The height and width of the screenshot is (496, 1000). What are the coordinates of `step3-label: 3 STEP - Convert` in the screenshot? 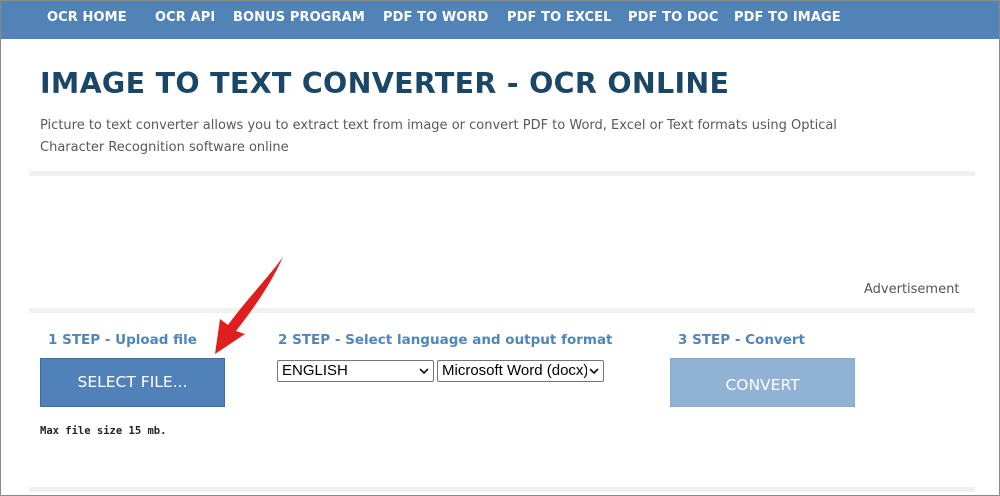 It's located at (742, 340).